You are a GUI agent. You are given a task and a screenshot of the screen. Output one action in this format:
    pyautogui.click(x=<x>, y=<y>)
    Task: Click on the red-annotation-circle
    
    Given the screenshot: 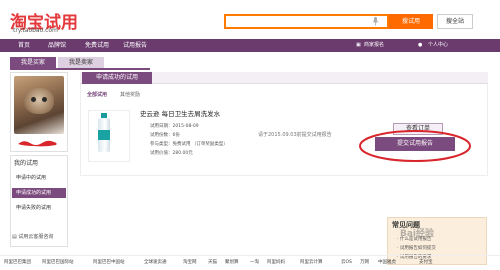 What is the action you would take?
    pyautogui.click(x=415, y=146)
    